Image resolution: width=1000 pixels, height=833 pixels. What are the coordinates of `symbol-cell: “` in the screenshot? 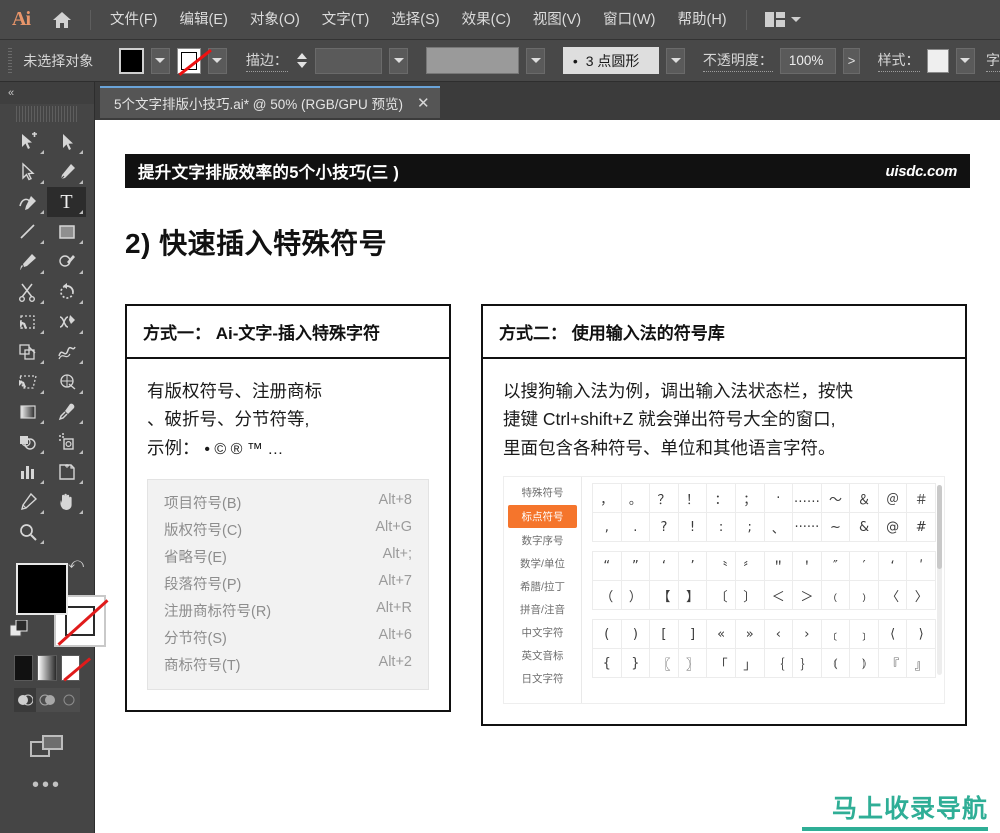 It's located at (607, 567).